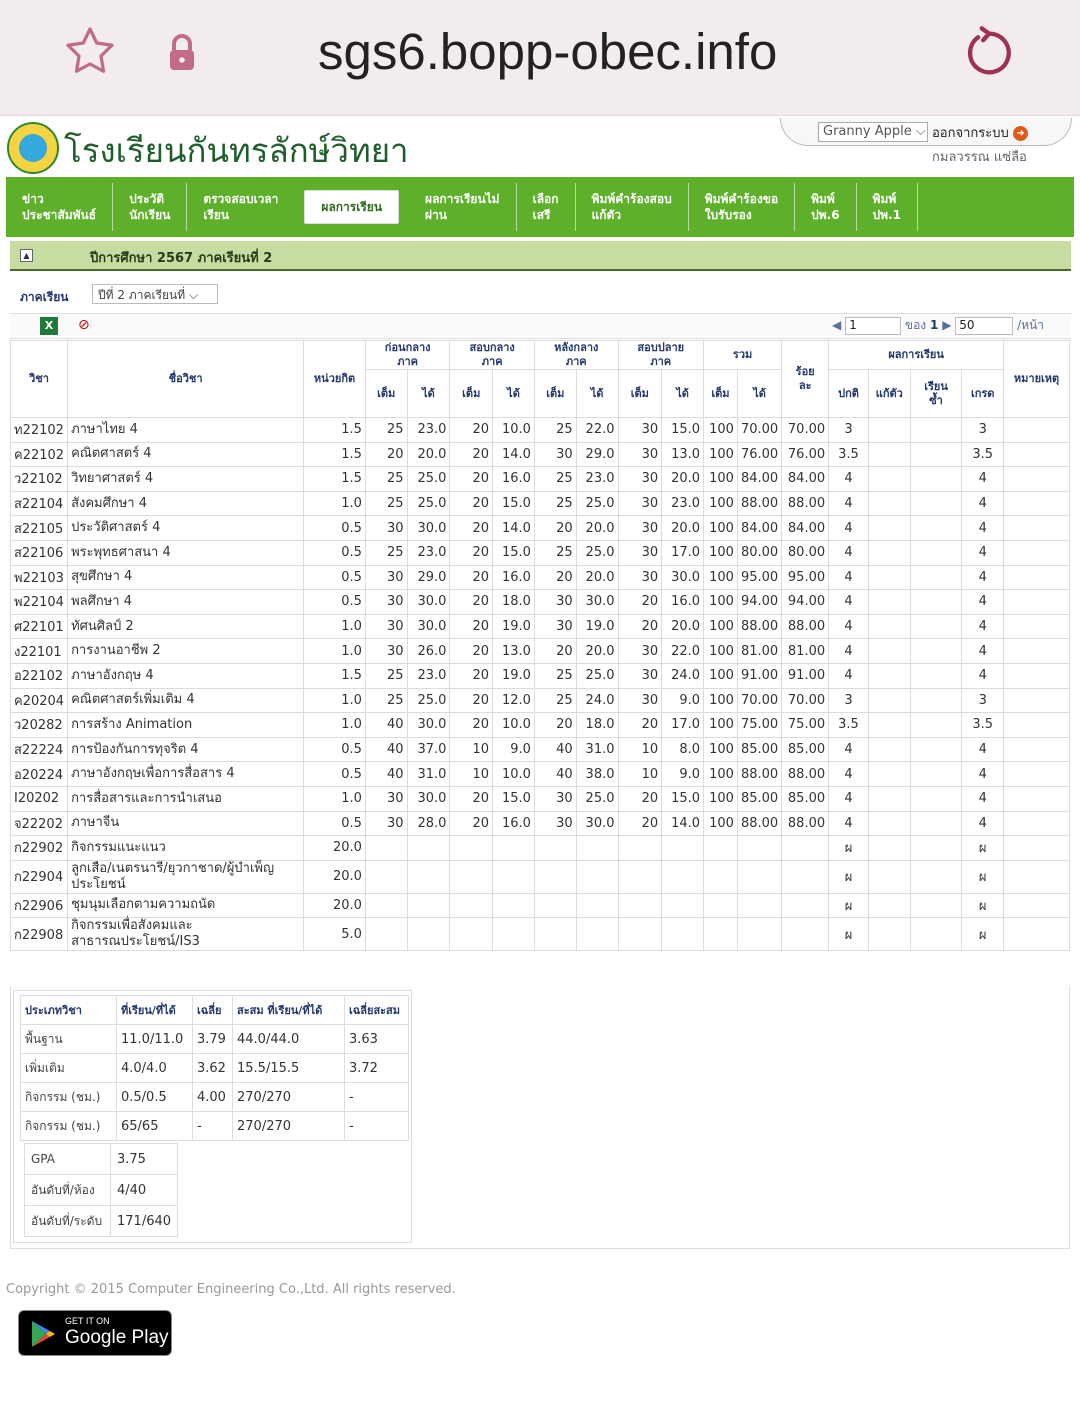 The image size is (1080, 1415). What do you see at coordinates (946, 325) in the screenshot?
I see `next-page-icon: ▶` at bounding box center [946, 325].